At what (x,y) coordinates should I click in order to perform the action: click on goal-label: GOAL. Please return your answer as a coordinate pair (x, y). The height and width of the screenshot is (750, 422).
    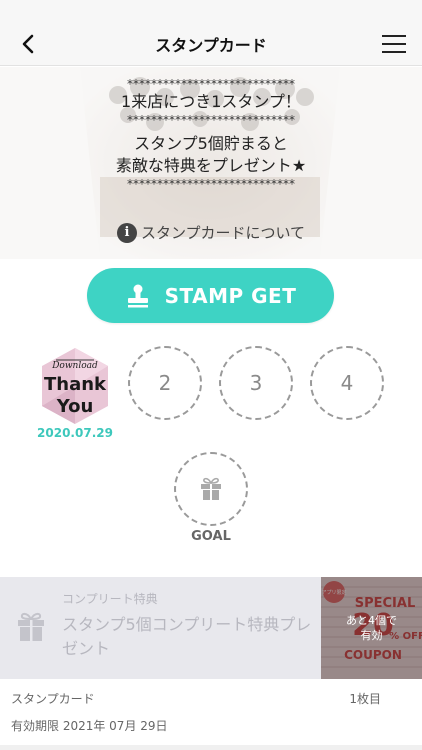
    Looking at the image, I should click on (211, 536).